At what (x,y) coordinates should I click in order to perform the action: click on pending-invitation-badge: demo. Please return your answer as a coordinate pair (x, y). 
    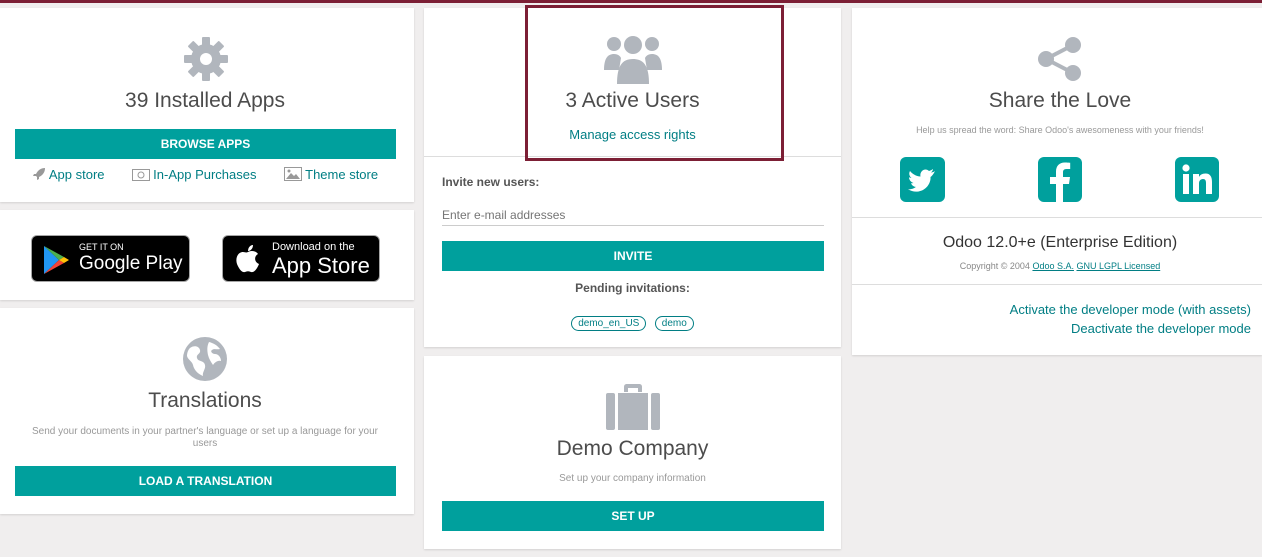
    Looking at the image, I should click on (674, 323).